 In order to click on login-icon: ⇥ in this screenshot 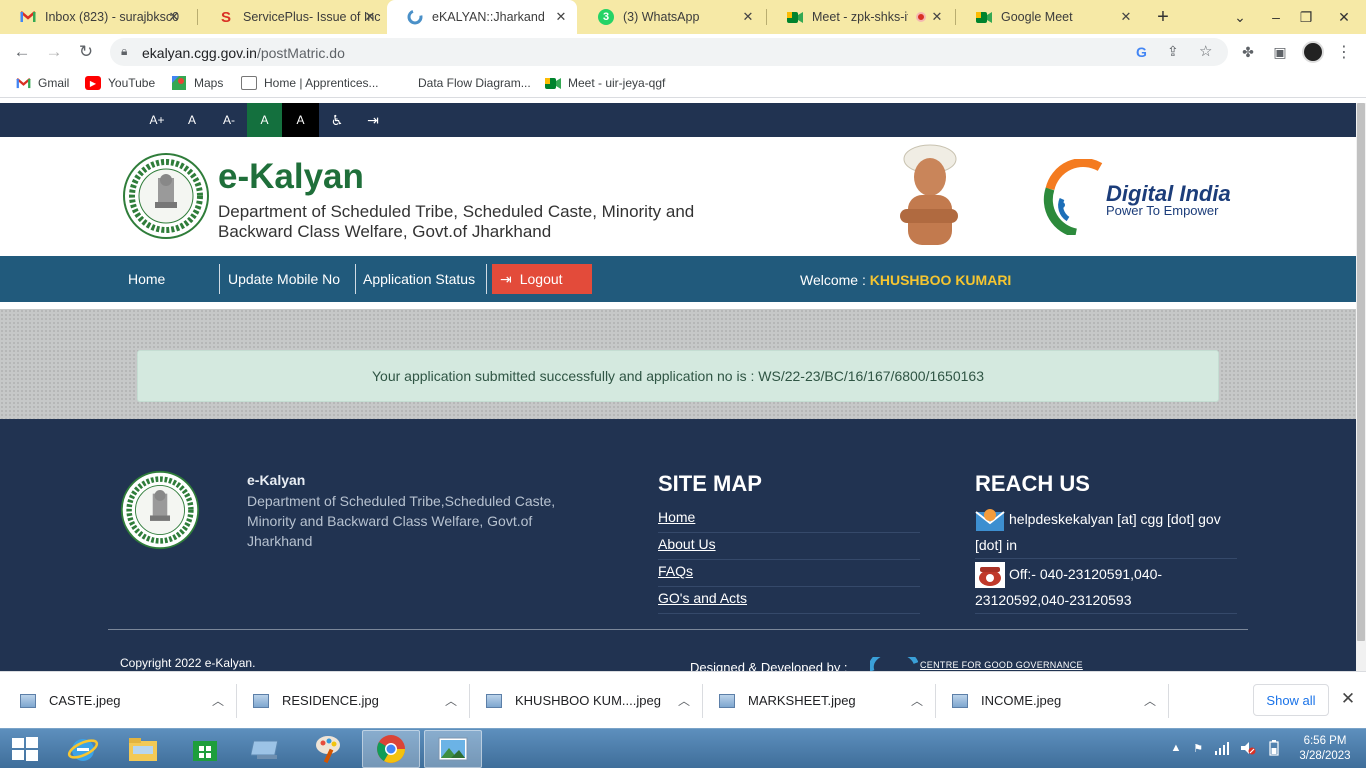, I will do `click(373, 120)`.